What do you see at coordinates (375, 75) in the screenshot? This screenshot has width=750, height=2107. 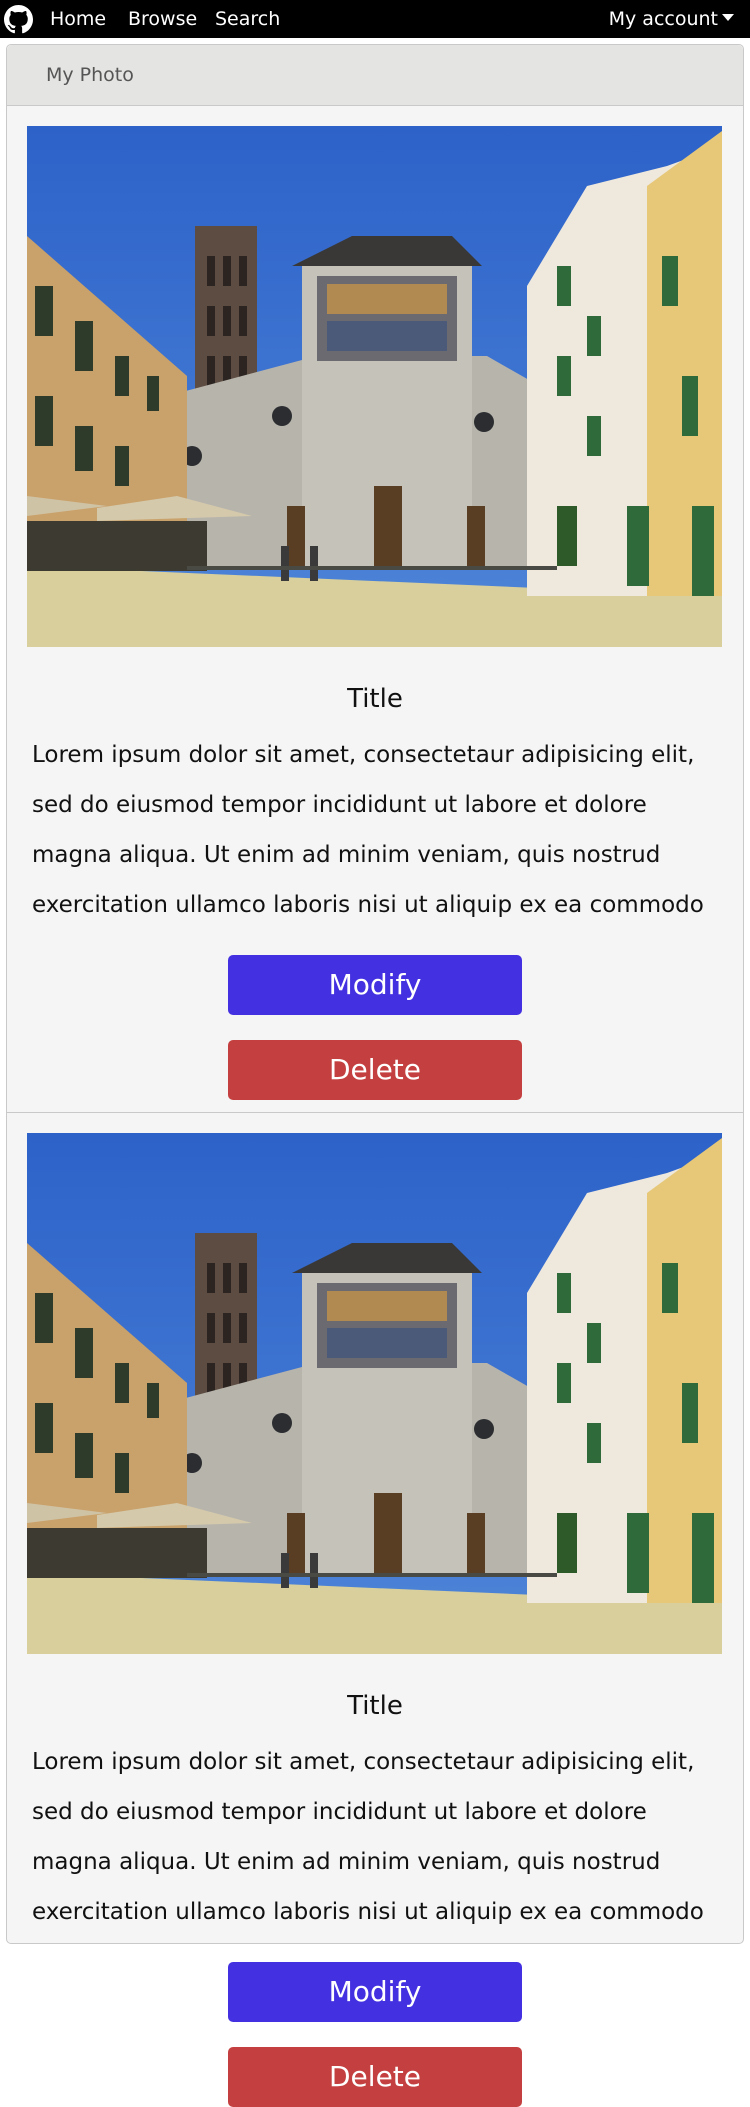 I see `panel-title: My Photo` at bounding box center [375, 75].